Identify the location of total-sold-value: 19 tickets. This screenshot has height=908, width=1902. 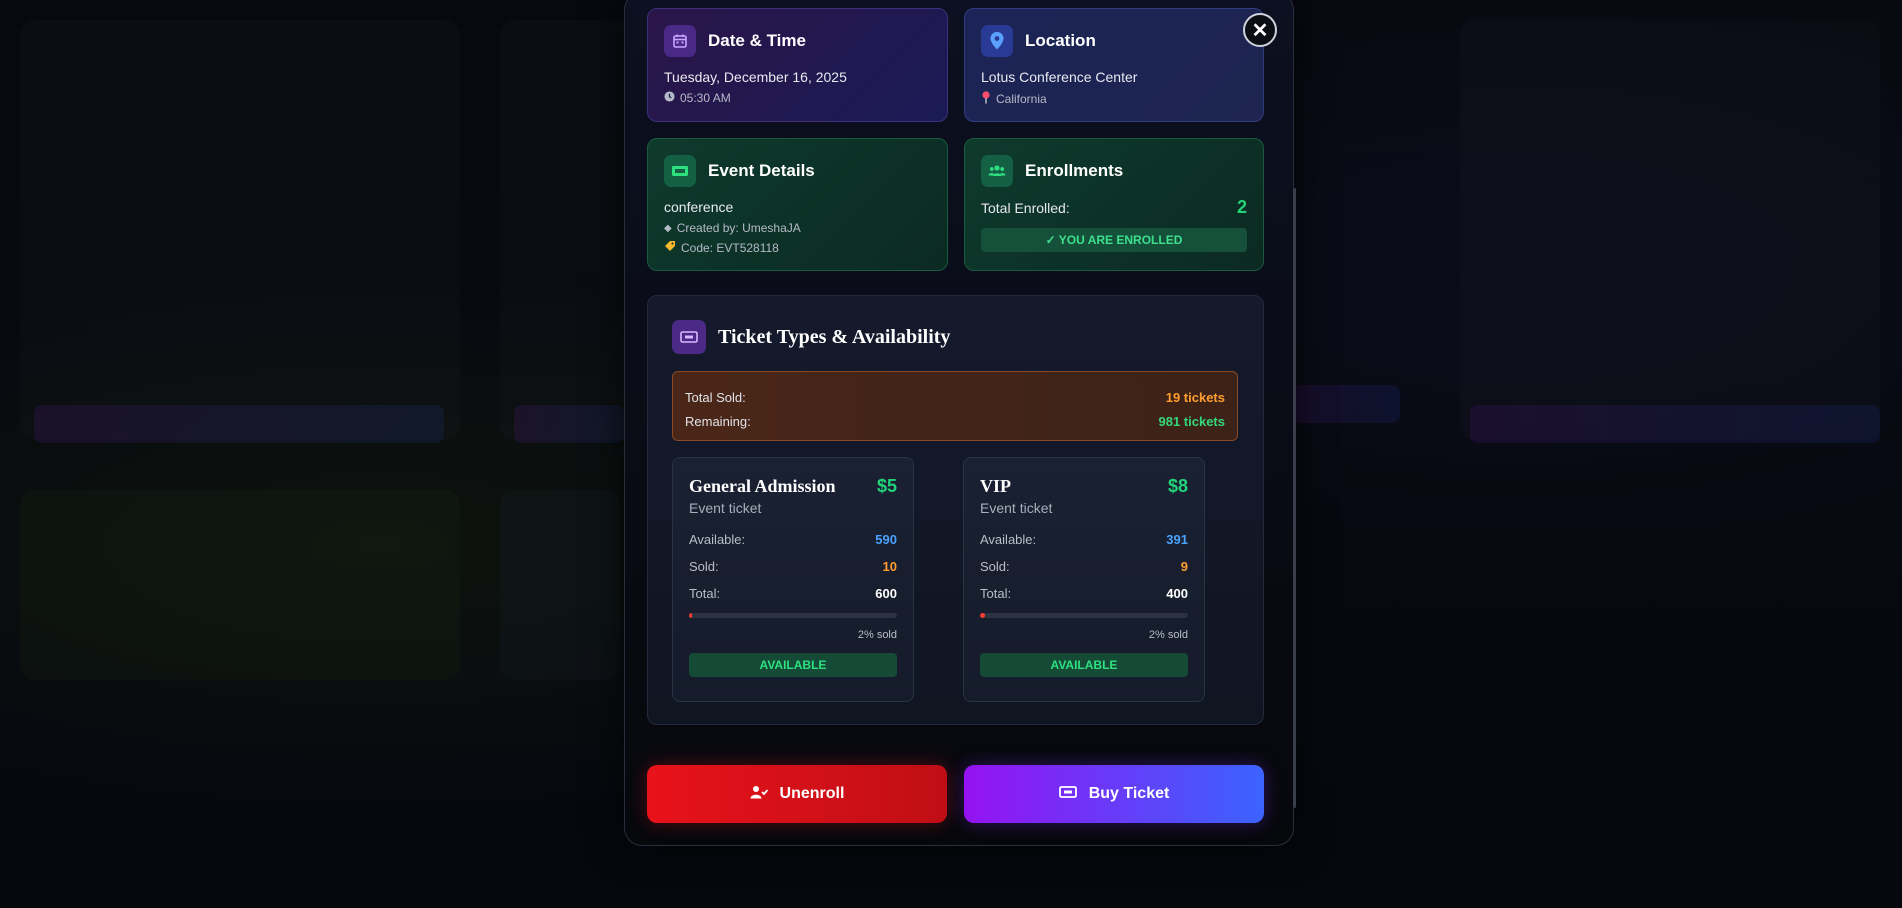
(1195, 397).